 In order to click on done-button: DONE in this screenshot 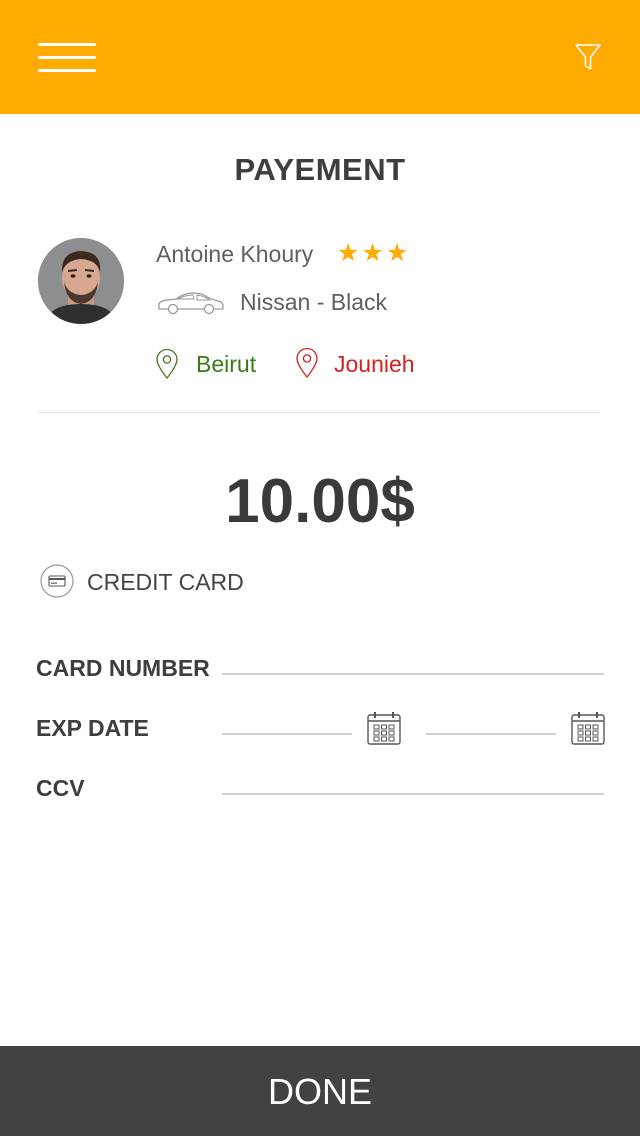, I will do `click(320, 1091)`.